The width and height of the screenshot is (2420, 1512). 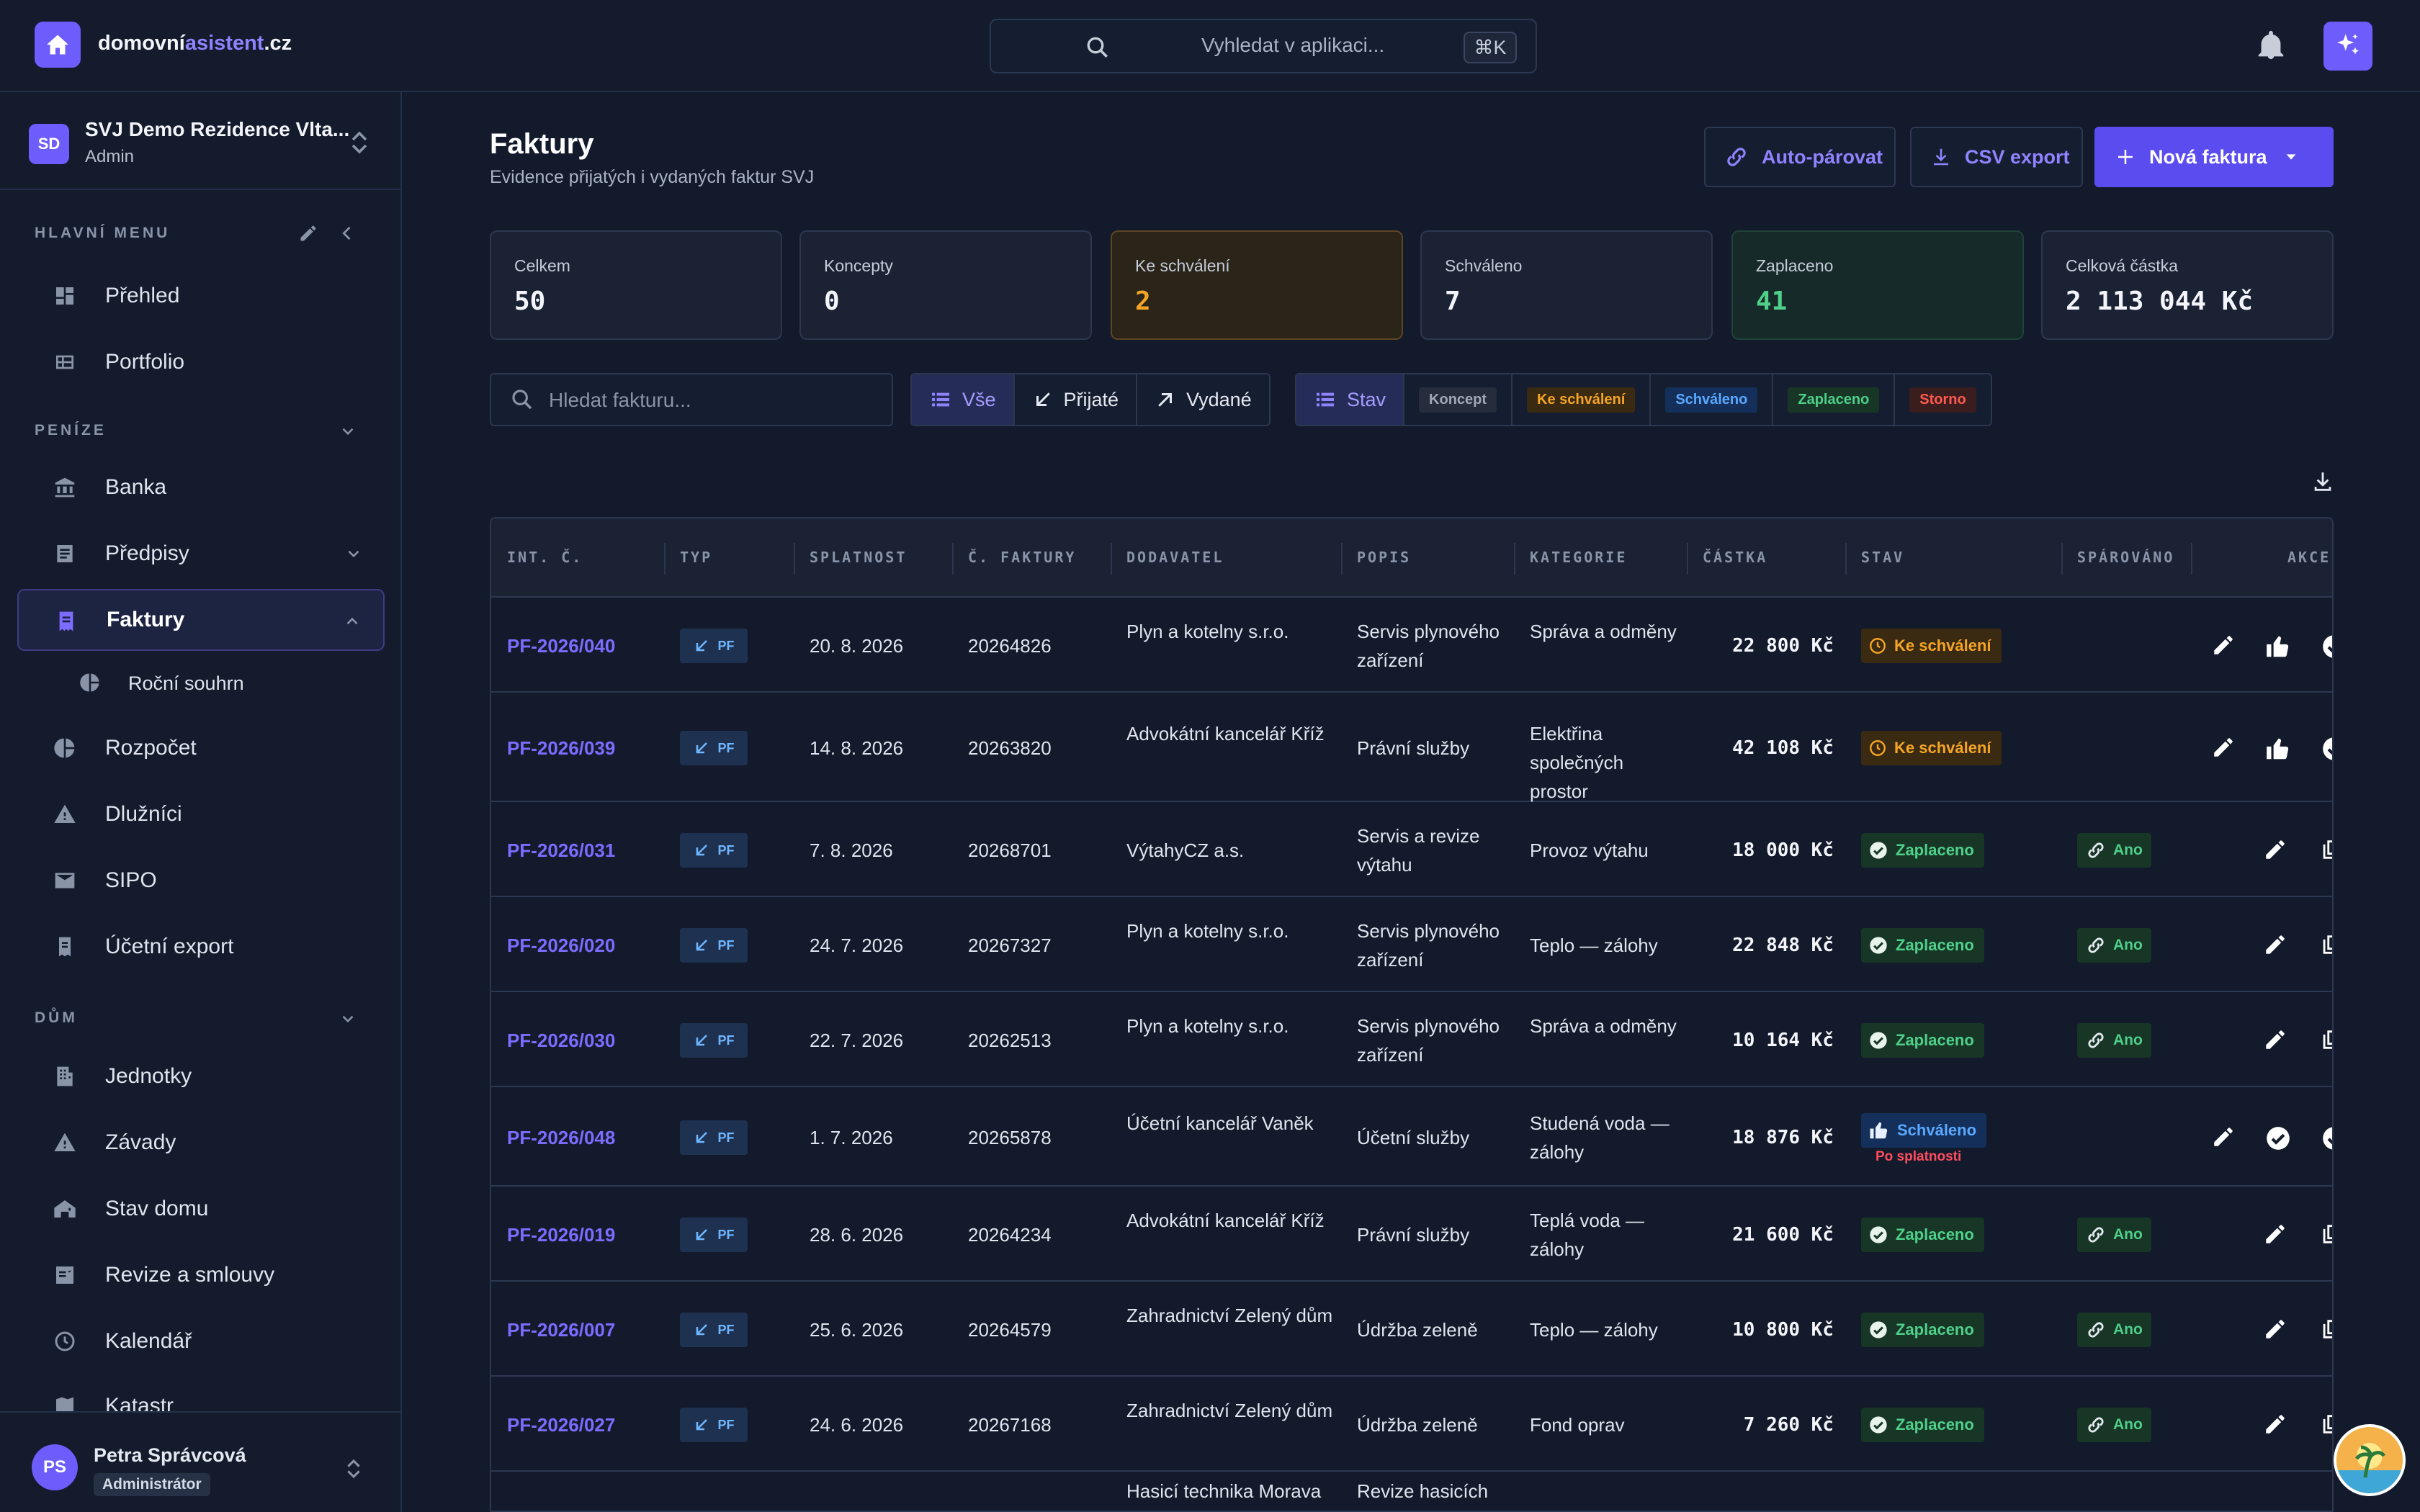 What do you see at coordinates (1800, 157) in the screenshot?
I see `auto-pair-button: Auto-párovat` at bounding box center [1800, 157].